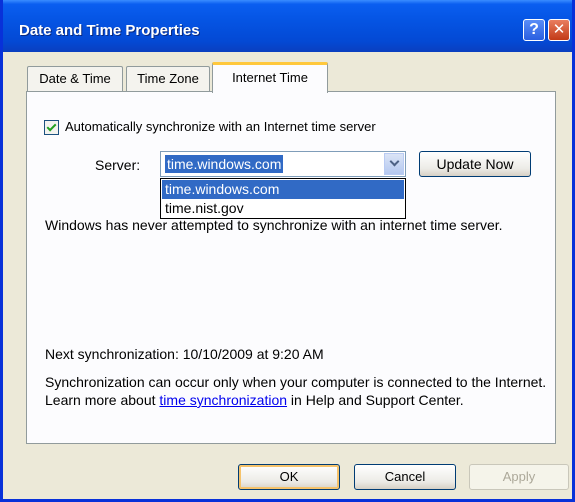 The height and width of the screenshot is (502, 575). Describe the element at coordinates (289, 477) in the screenshot. I see `ok-button: OK` at that location.